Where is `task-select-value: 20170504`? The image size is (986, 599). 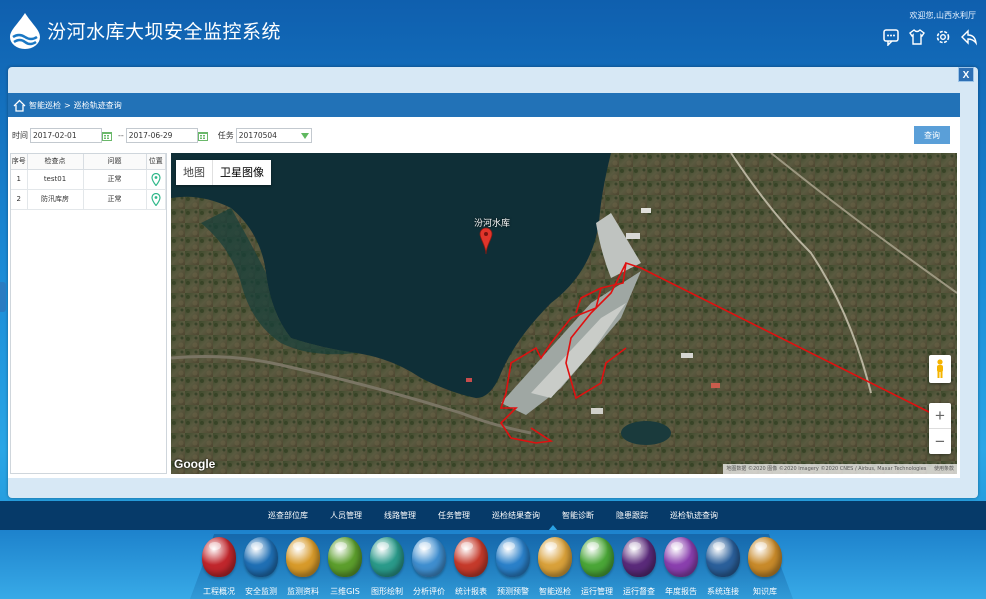 task-select-value: 20170504 is located at coordinates (257, 135).